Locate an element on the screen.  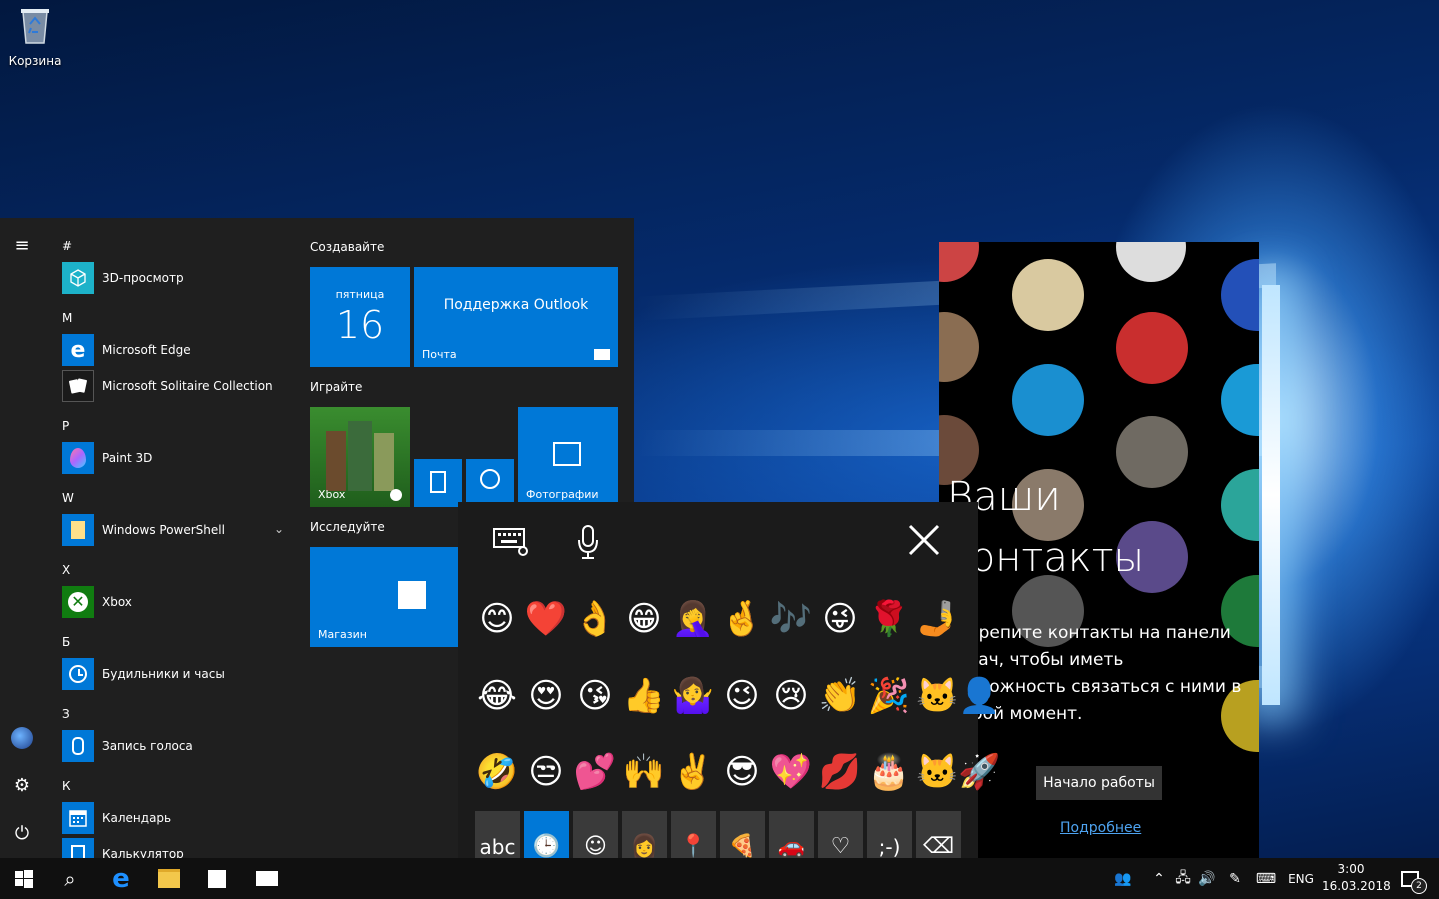
app-windows-powershell: Windows PowerShell ⌄ is located at coordinates (177, 531).